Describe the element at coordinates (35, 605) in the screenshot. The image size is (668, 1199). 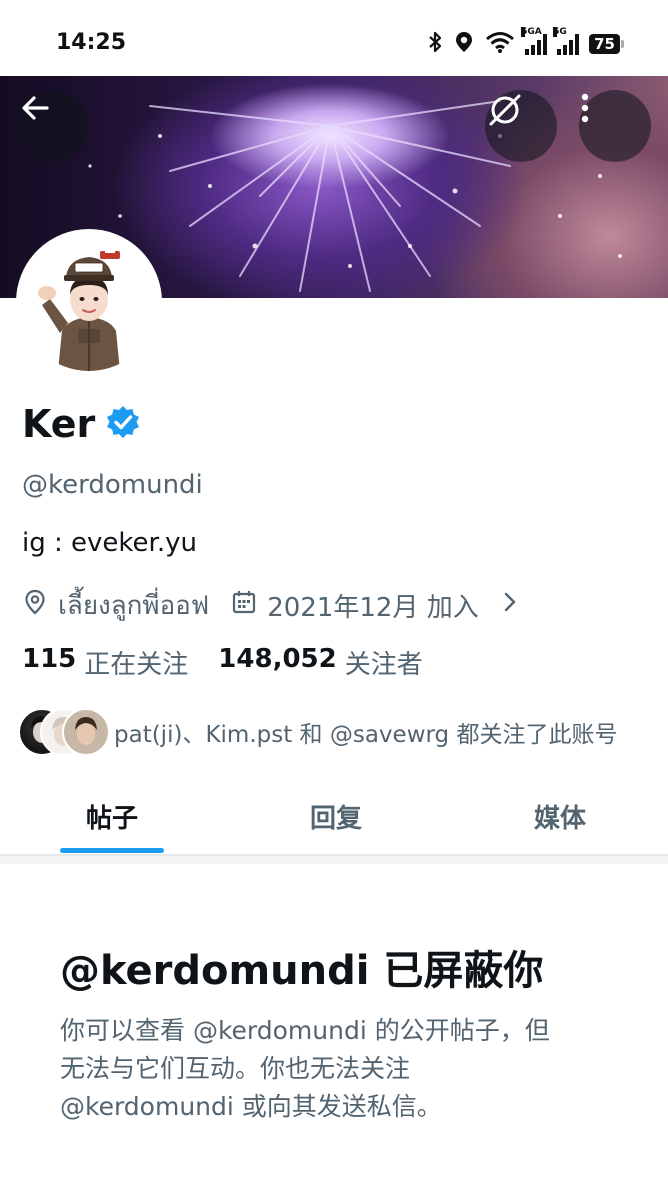
I see `location-icon` at that location.